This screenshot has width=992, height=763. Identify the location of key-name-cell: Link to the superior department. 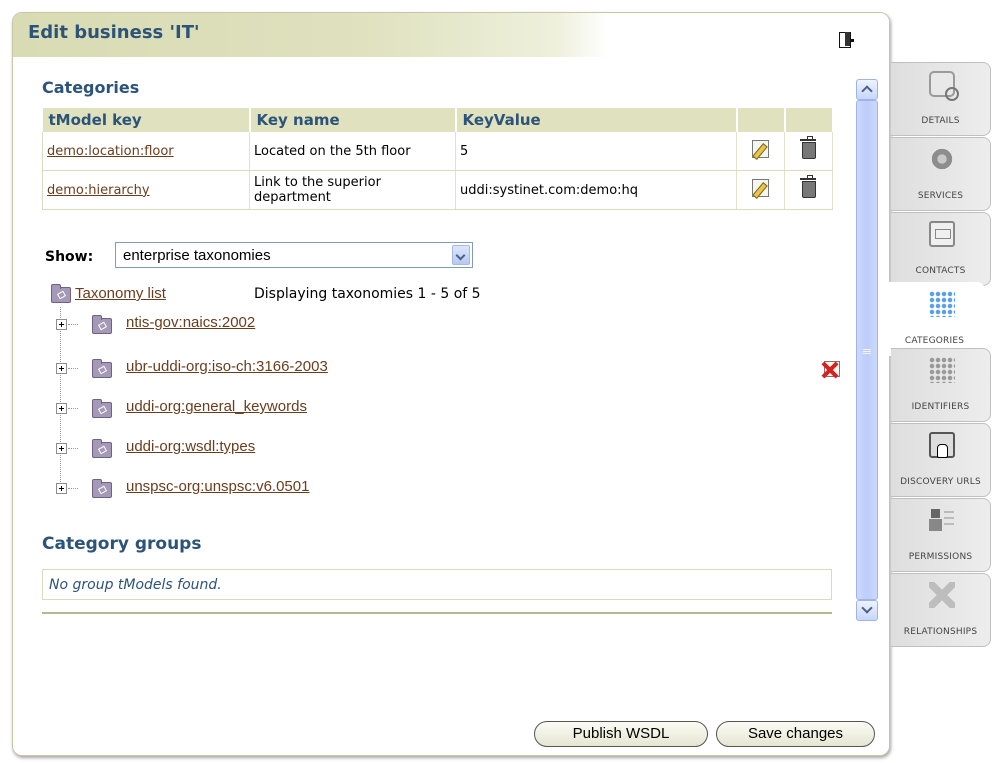
(352, 190).